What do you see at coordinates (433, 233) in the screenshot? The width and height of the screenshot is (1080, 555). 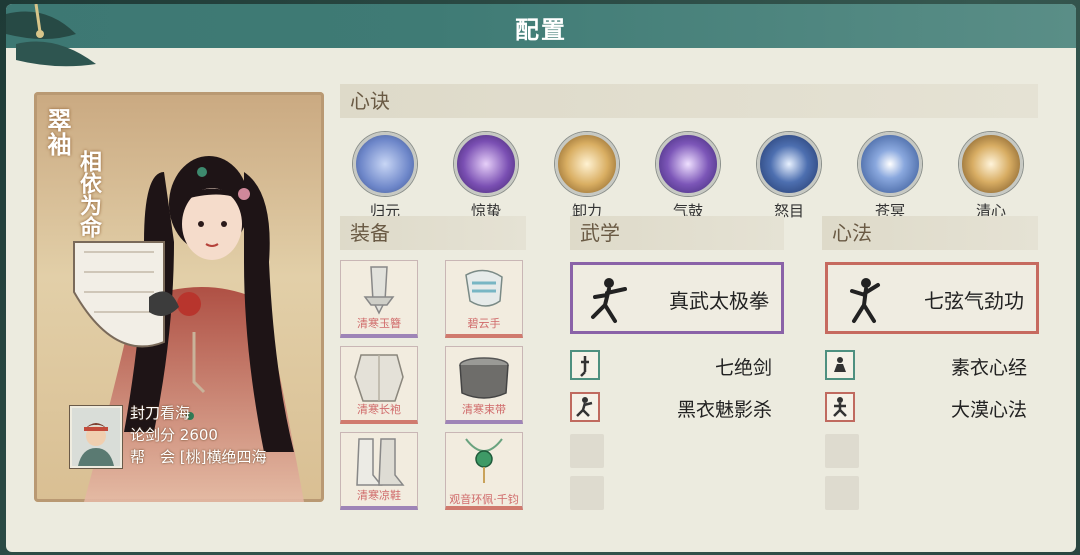 I see `section-header-equipment: 装备` at bounding box center [433, 233].